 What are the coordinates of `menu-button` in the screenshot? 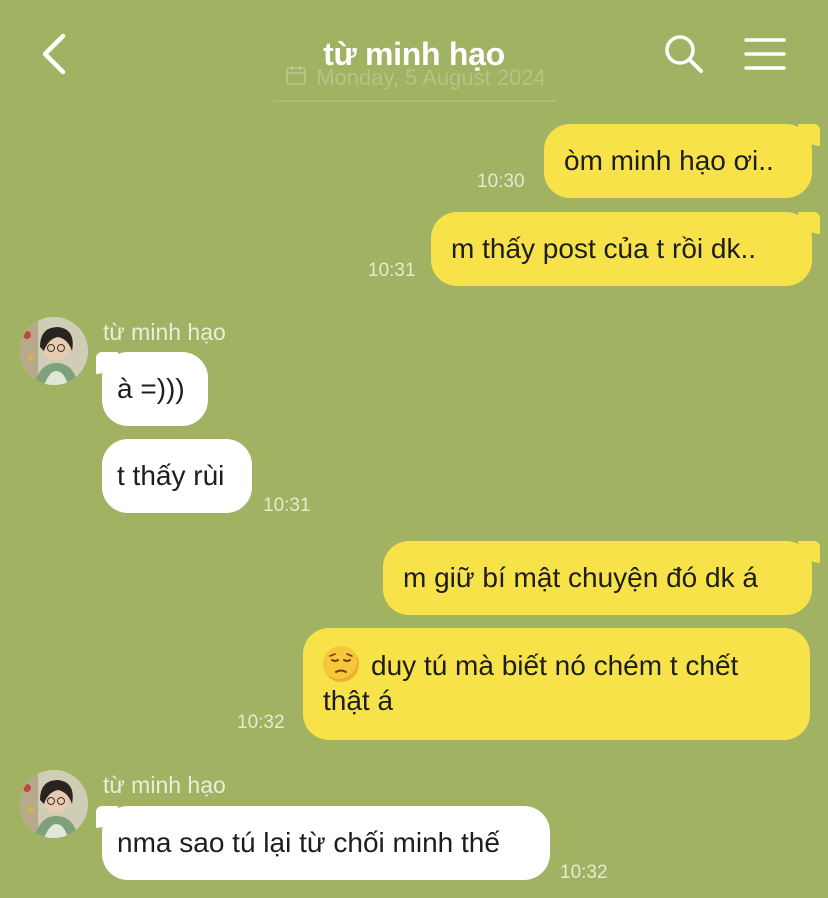 It's located at (765, 56).